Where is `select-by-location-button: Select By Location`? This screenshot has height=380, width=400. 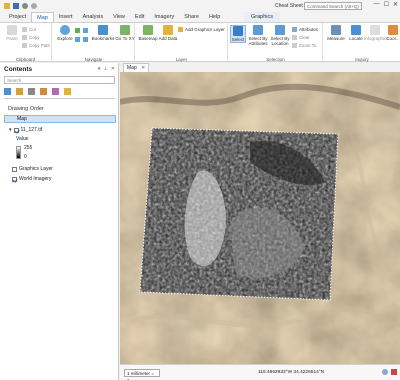 select-by-location-button: Select By Location is located at coordinates (280, 35).